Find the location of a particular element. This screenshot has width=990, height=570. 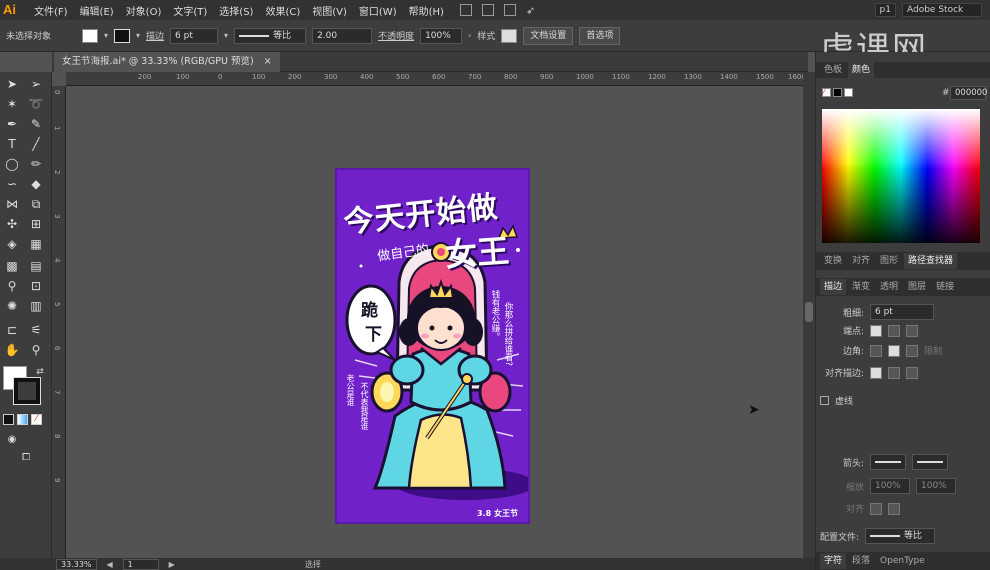

slice-tool-icon: ⚟ is located at coordinates (36, 330).